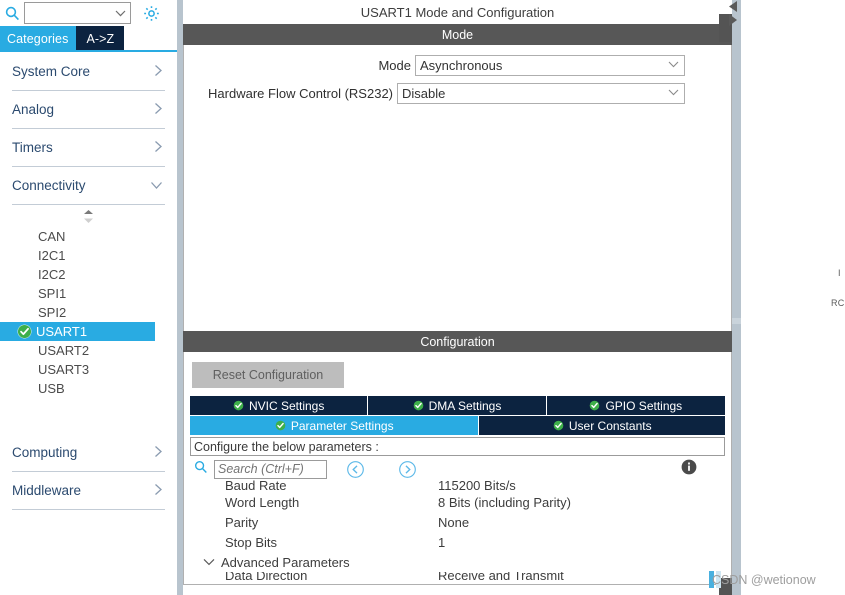 This screenshot has height=595, width=845. I want to click on mode-select: Asynchronous, so click(550, 65).